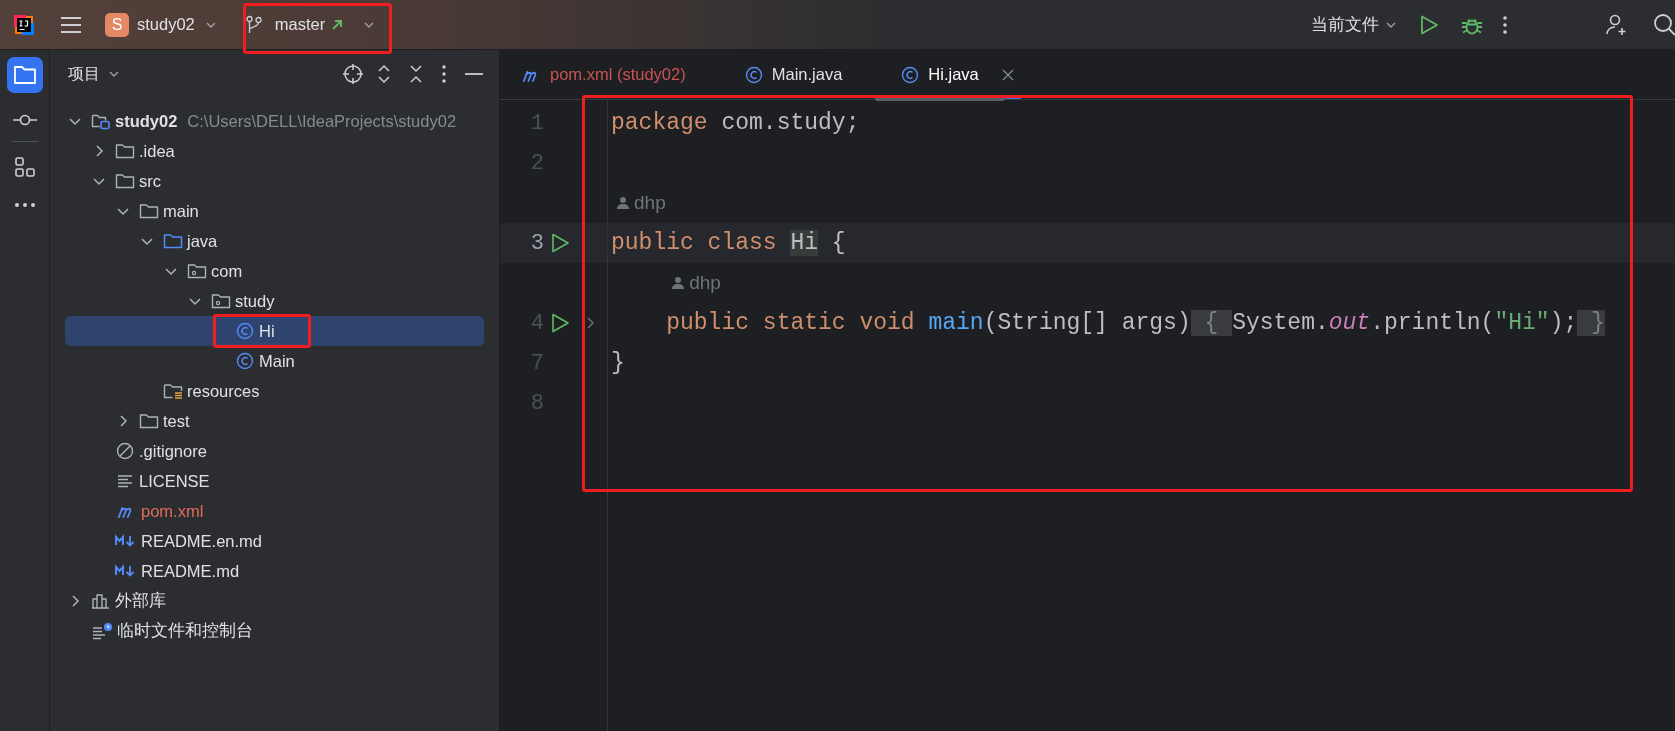 The image size is (1675, 731). What do you see at coordinates (173, 391) in the screenshot?
I see `resources-folder-icon` at bounding box center [173, 391].